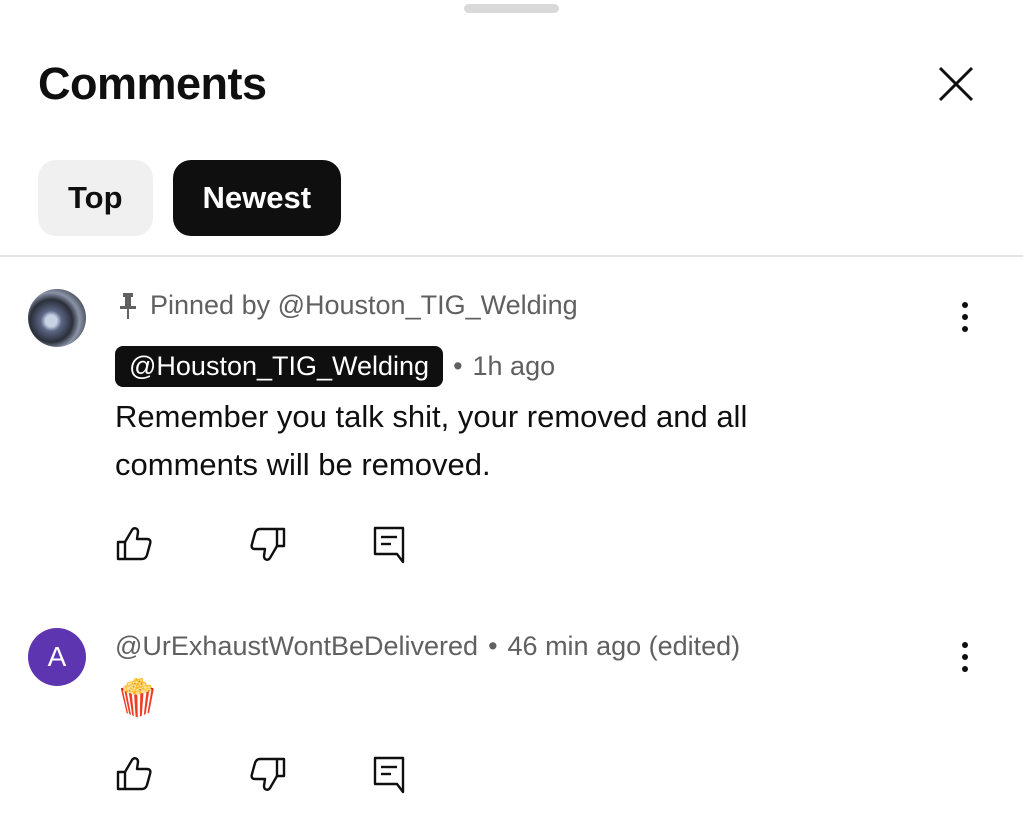 The height and width of the screenshot is (831, 1023). What do you see at coordinates (511, 256) in the screenshot?
I see `divider` at bounding box center [511, 256].